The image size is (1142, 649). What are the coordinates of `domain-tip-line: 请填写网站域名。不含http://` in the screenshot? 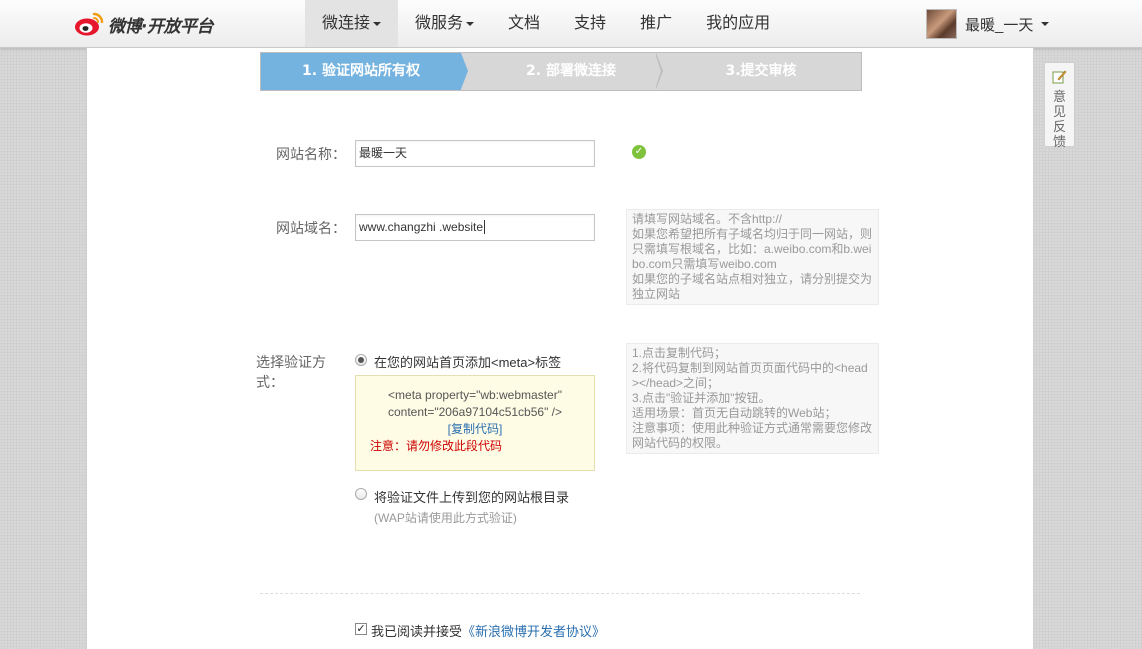 It's located at (707, 219).